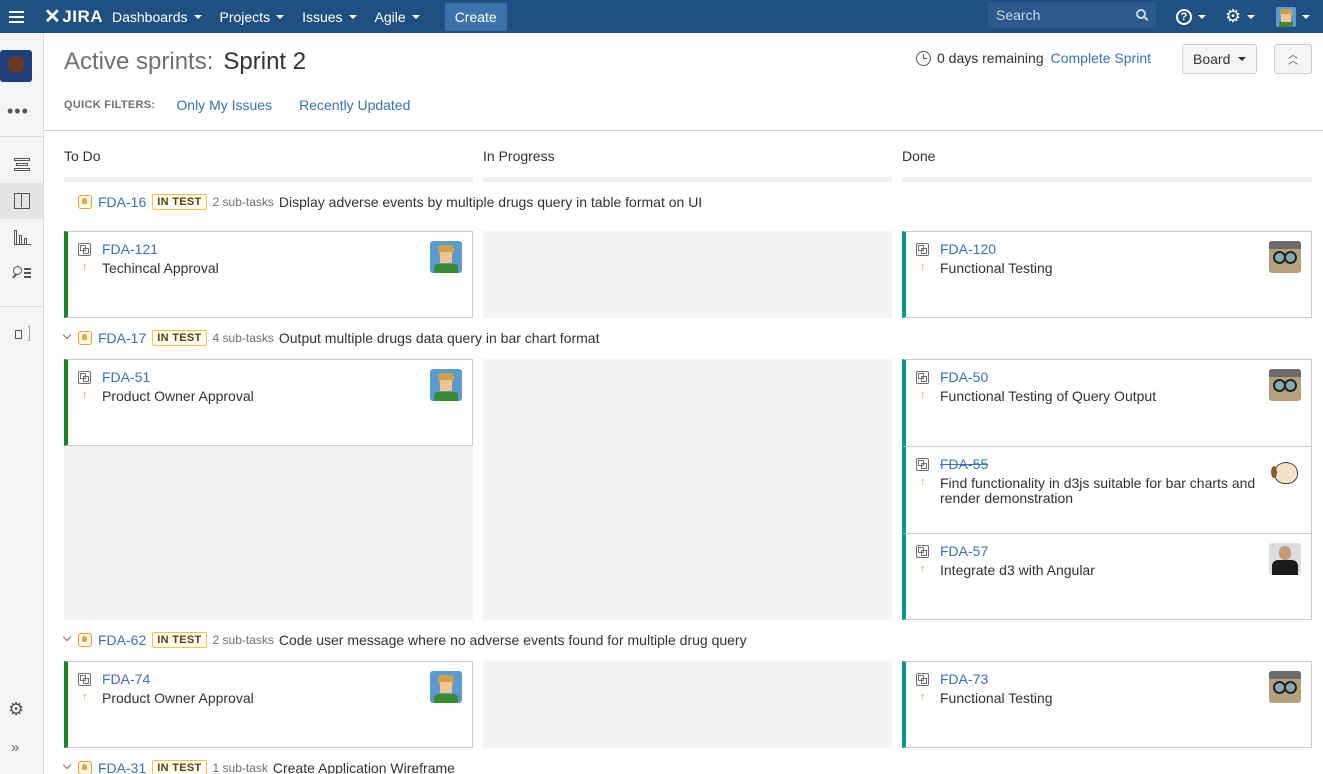 The image size is (1323, 774). What do you see at coordinates (122, 767) in the screenshot?
I see `parent-issue-key: FDA-31` at bounding box center [122, 767].